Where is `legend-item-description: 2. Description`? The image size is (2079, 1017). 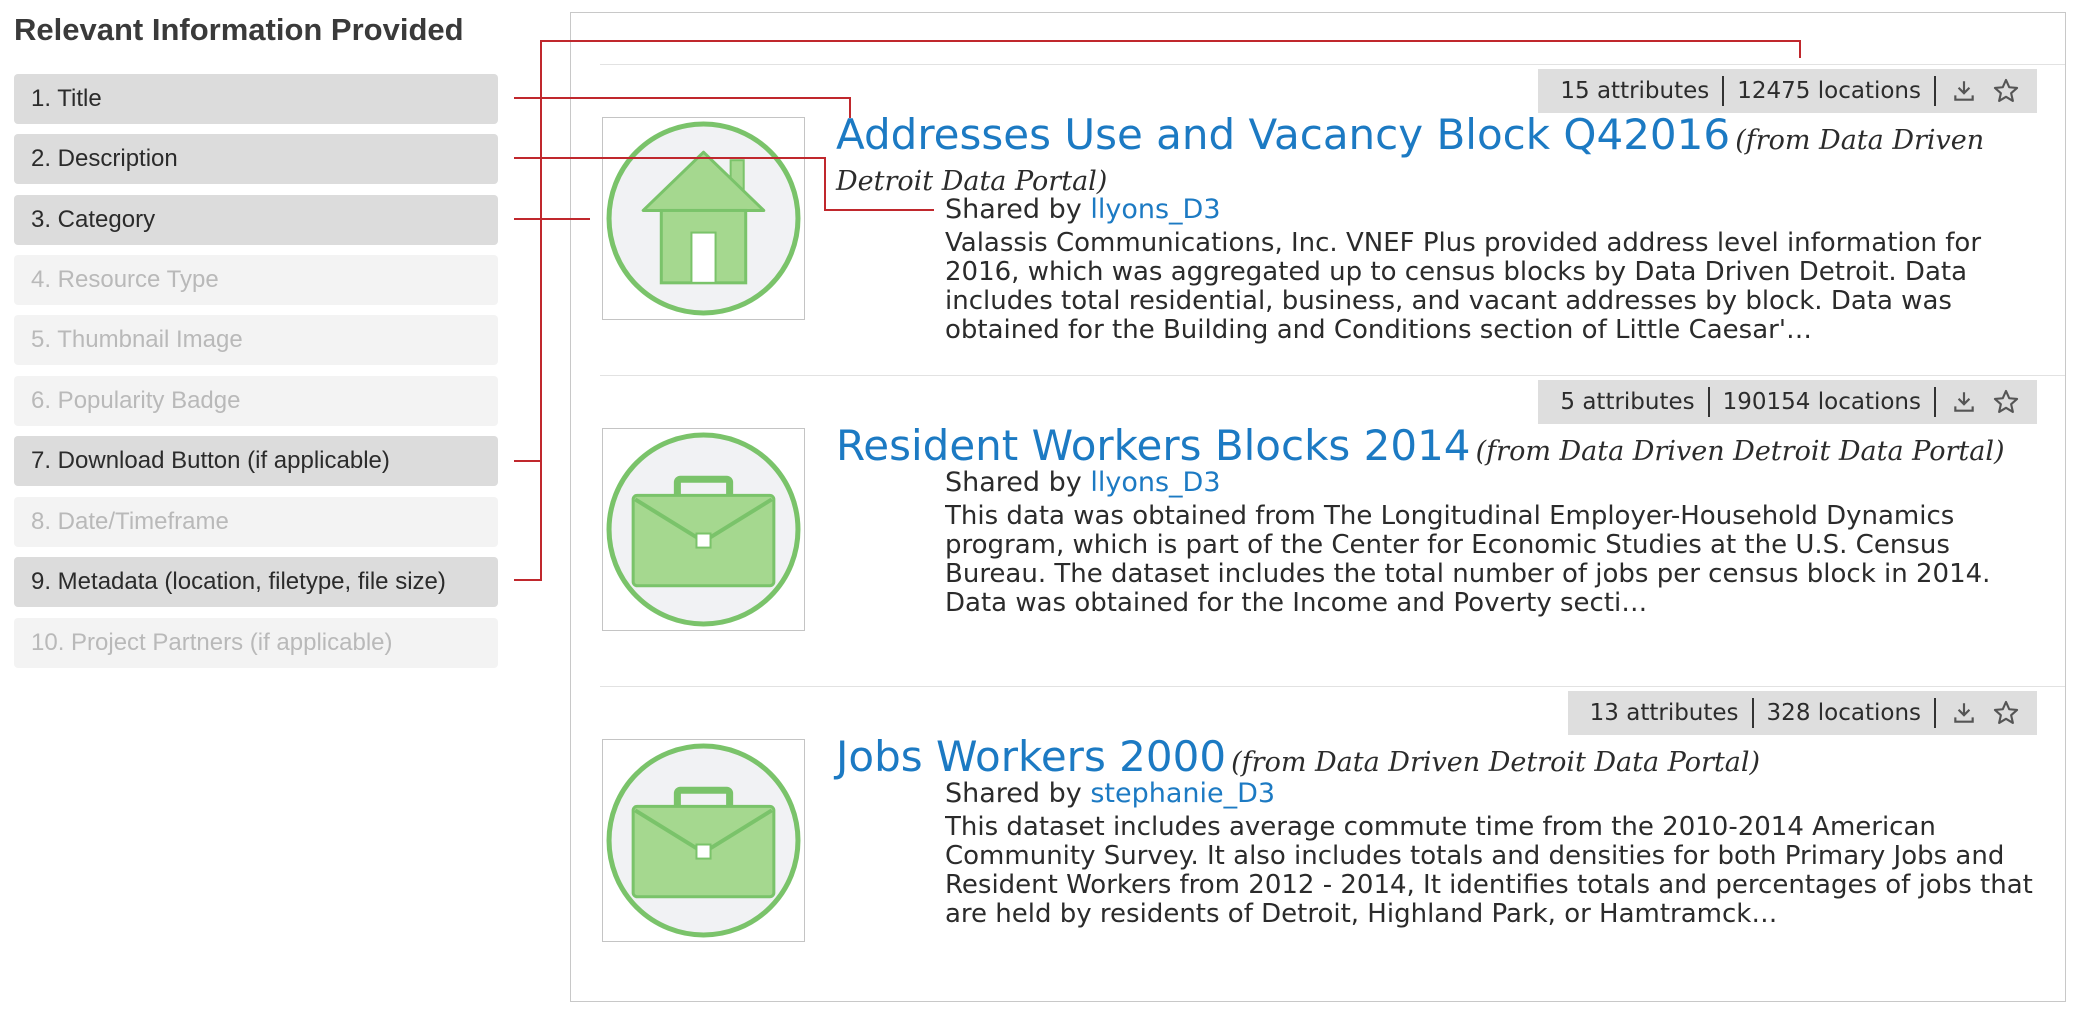
legend-item-description: 2. Description is located at coordinates (256, 159).